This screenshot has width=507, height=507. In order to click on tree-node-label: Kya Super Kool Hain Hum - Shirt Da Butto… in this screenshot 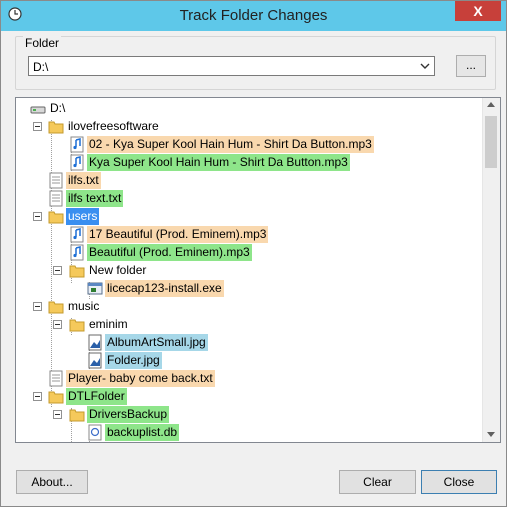, I will do `click(218, 162)`.